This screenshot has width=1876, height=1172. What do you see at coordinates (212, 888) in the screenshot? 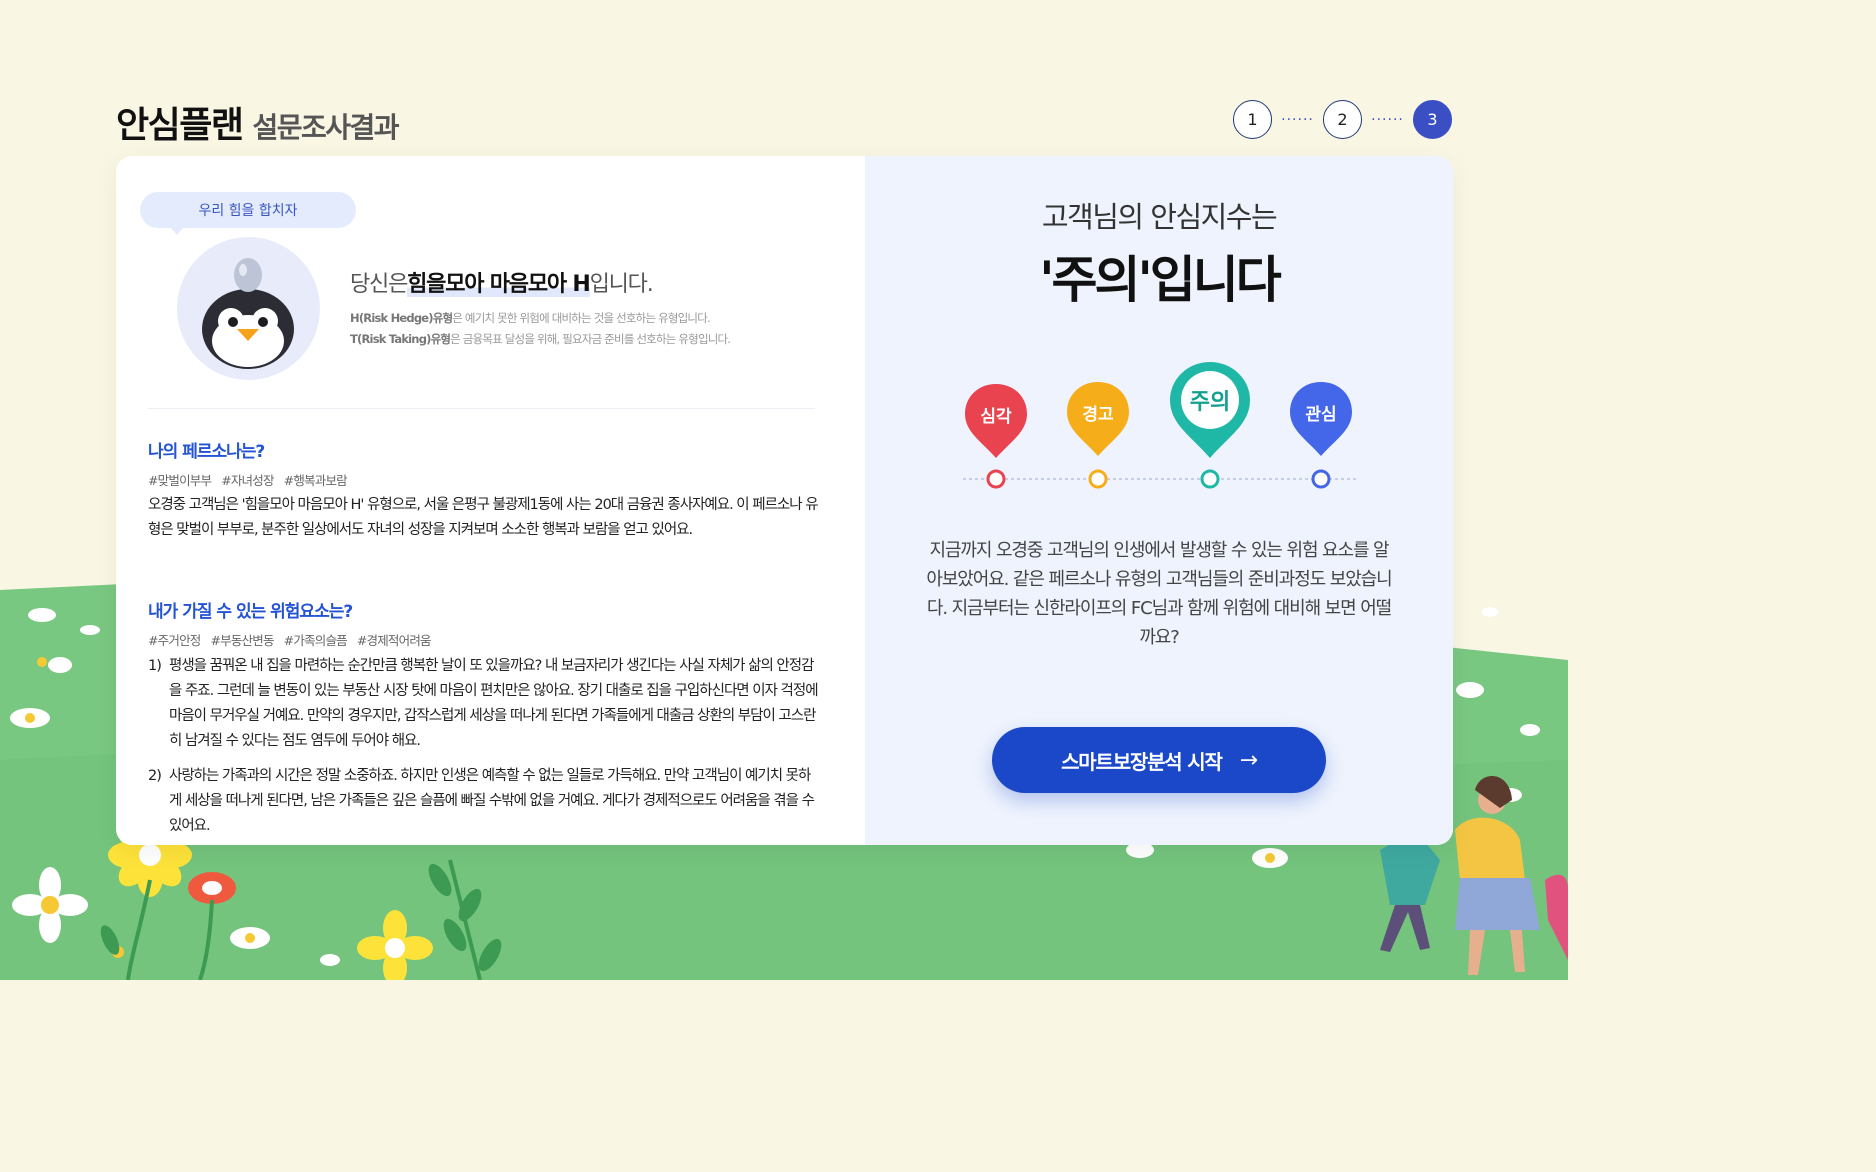
I see `flower-red` at bounding box center [212, 888].